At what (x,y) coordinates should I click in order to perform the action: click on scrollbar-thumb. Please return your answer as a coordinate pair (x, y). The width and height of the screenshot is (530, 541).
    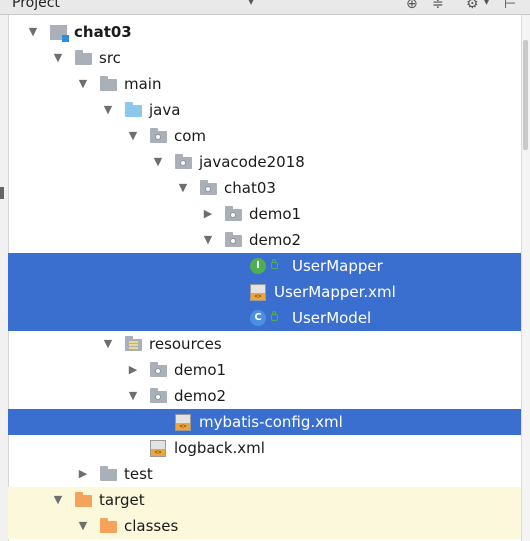
    Looking at the image, I should click on (525, 95).